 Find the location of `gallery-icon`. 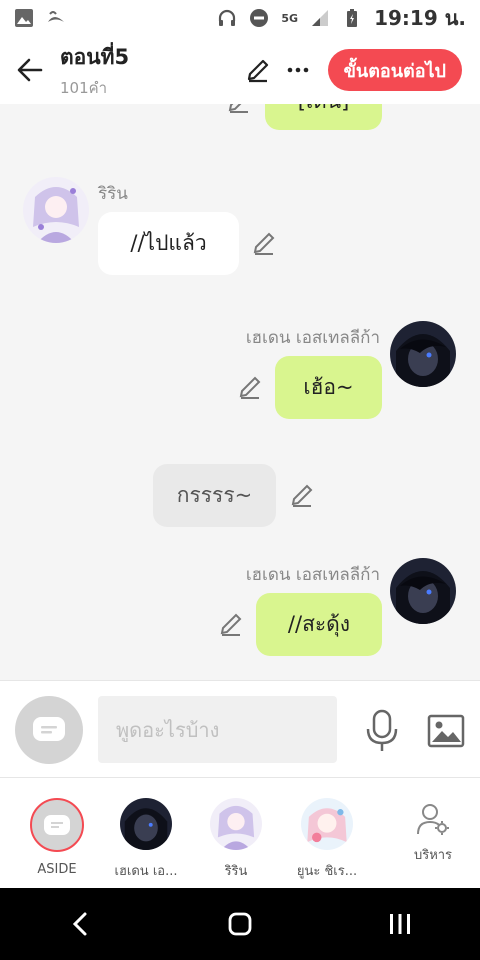

gallery-icon is located at coordinates (24, 18).